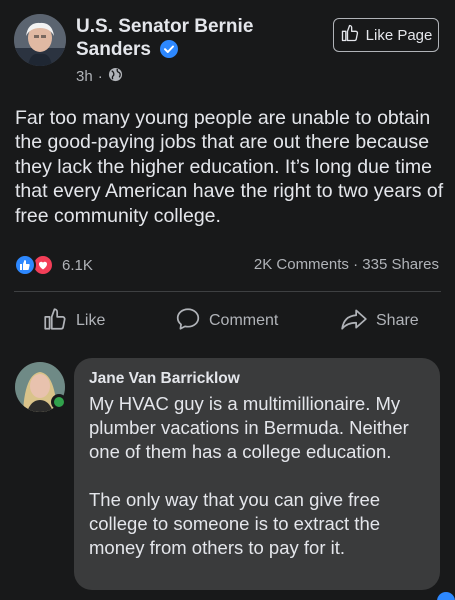  I want to click on author-avatar, so click(40, 40).